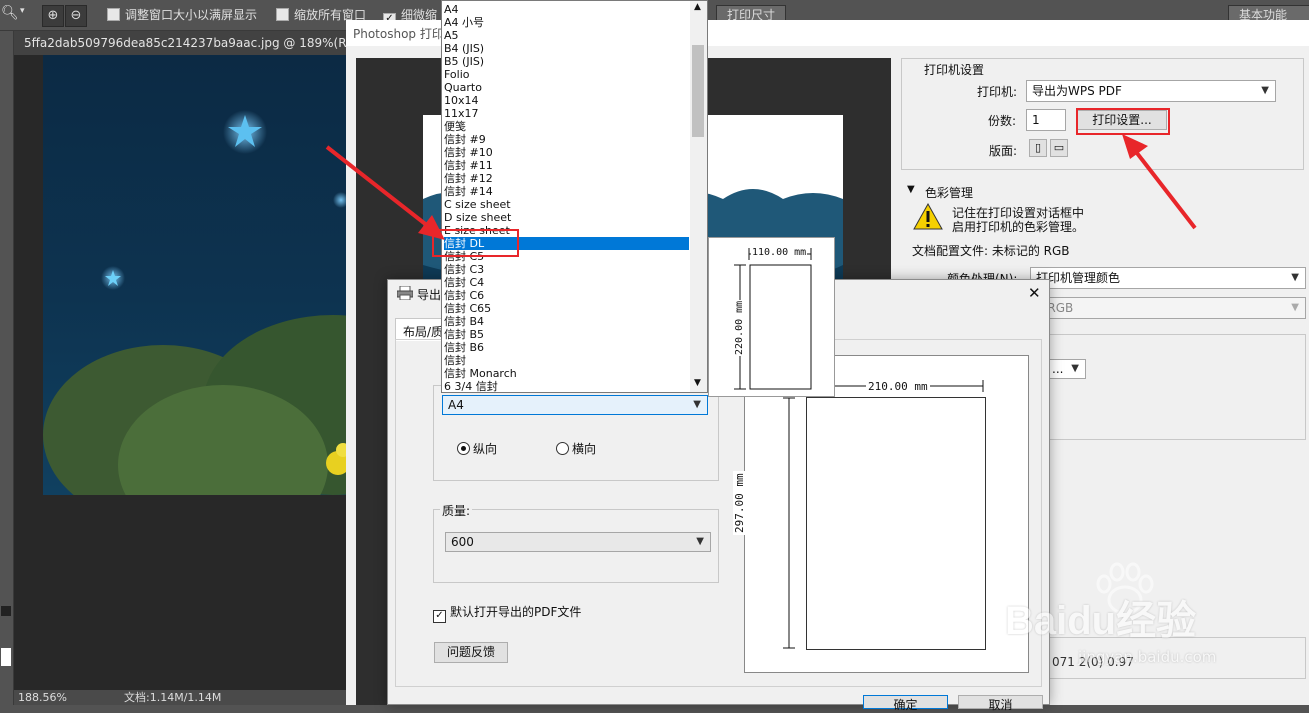 The height and width of the screenshot is (713, 1309). I want to click on landscape-label: 横向, so click(584, 449).